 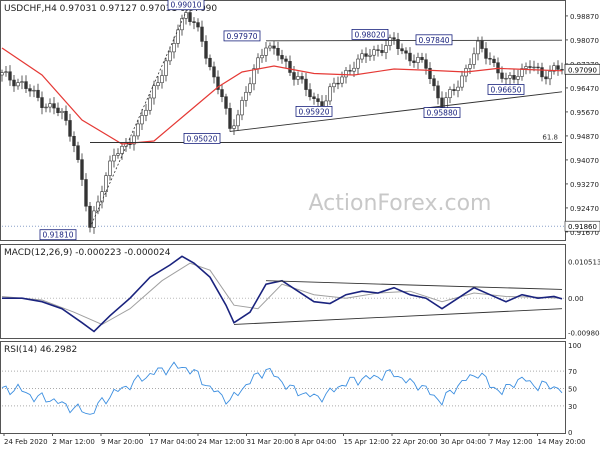 What do you see at coordinates (572, 372) in the screenshot?
I see `rsi-tick-label: 70` at bounding box center [572, 372].